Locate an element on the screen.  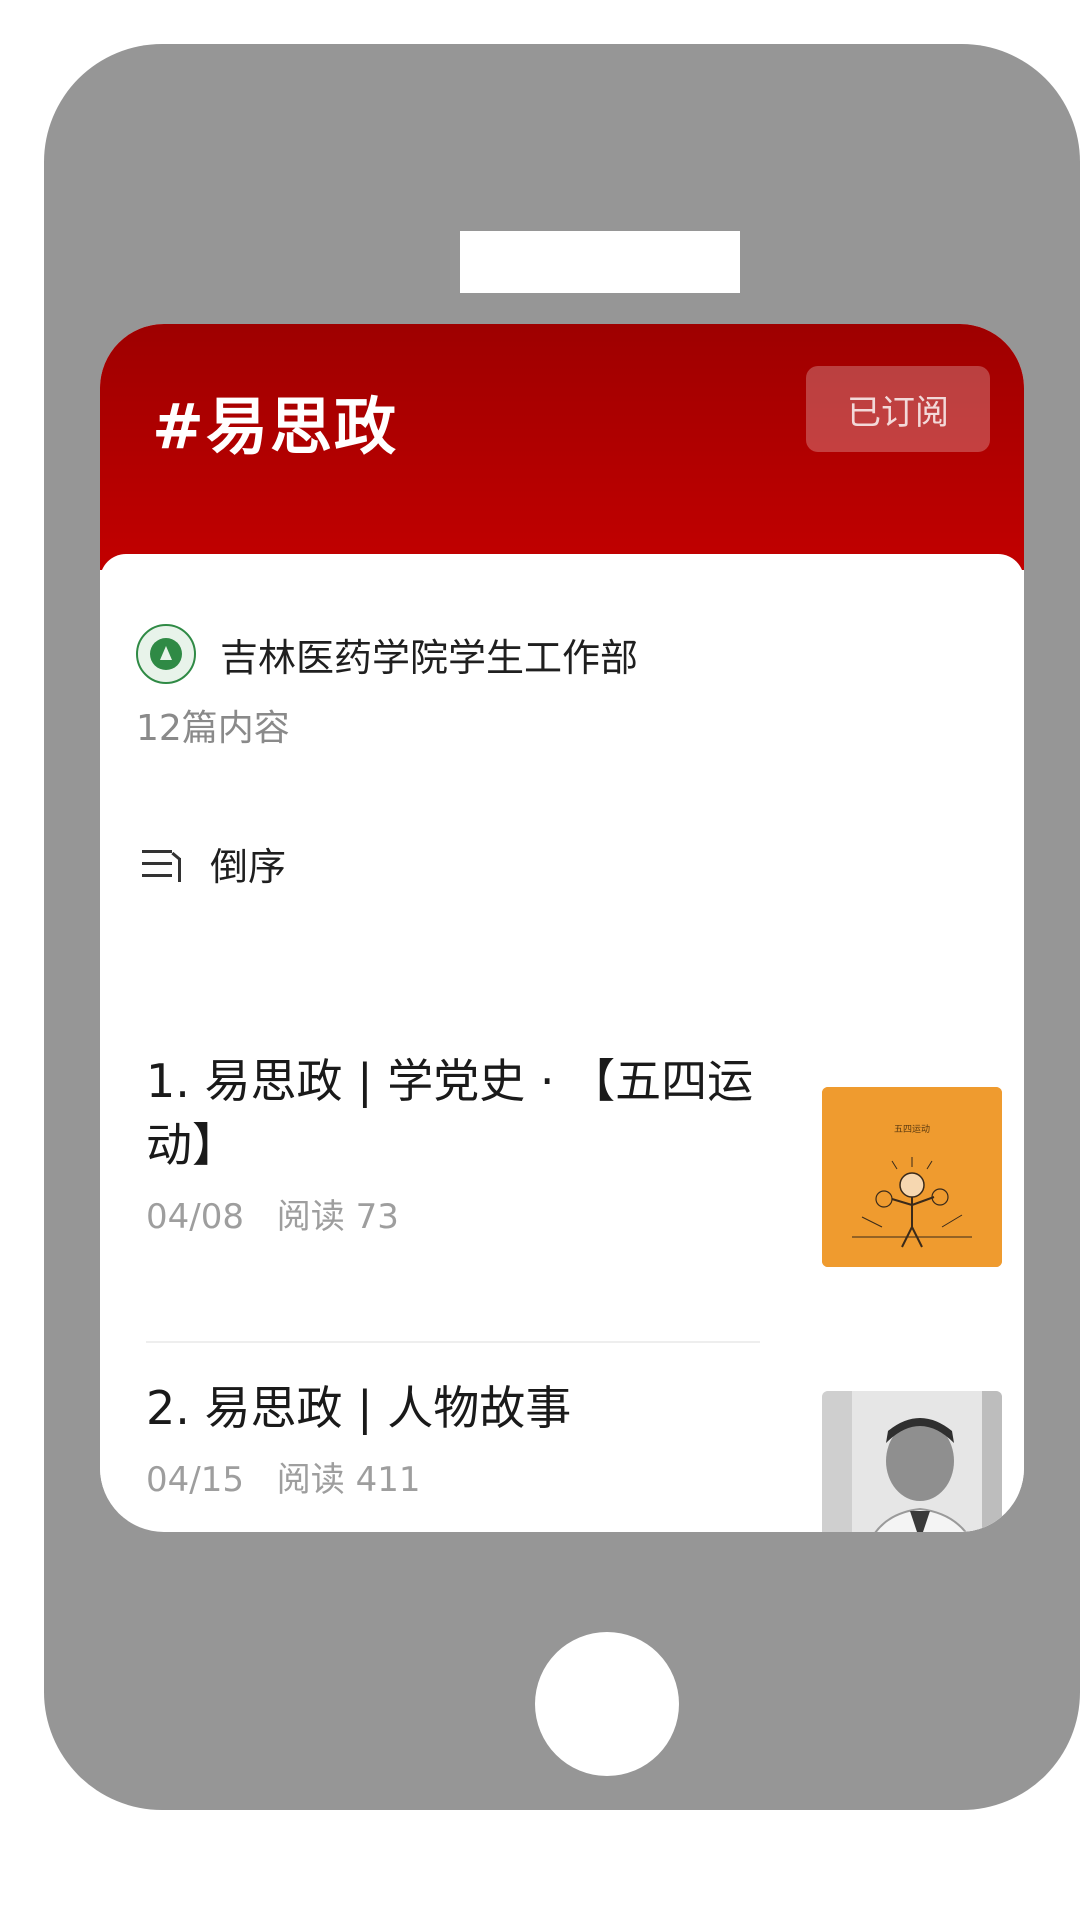
article-title: 2. 易思政 | 人物故事 is located at coordinates (456, 1408).